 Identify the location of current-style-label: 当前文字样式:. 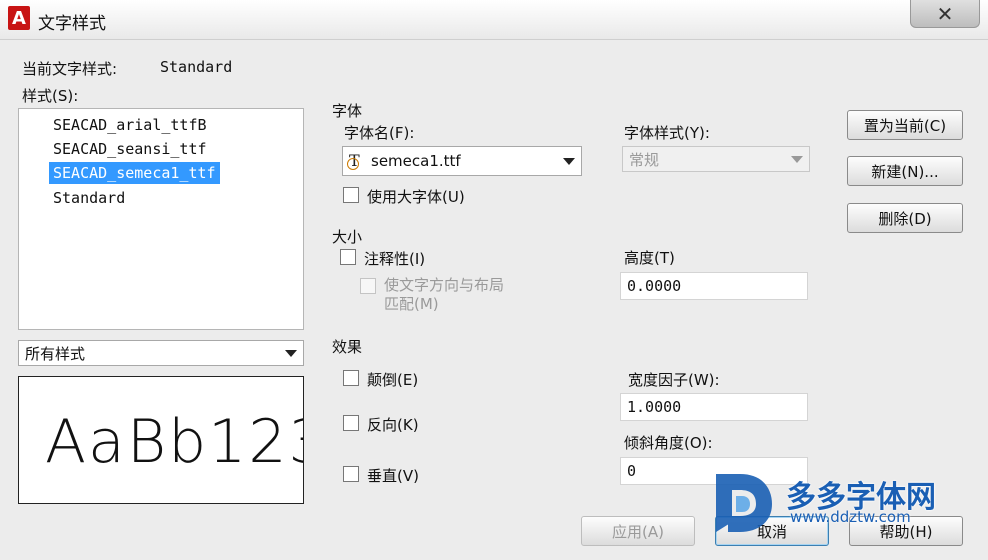
(70, 69).